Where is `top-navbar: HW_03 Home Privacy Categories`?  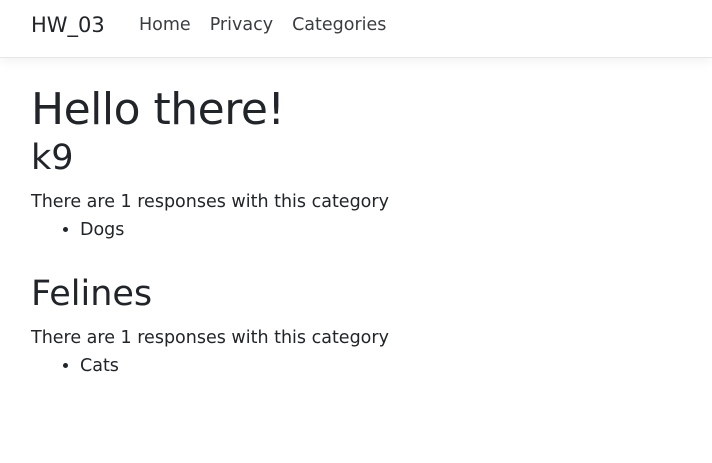
top-navbar: HW_03 Home Privacy Categories is located at coordinates (356, 29).